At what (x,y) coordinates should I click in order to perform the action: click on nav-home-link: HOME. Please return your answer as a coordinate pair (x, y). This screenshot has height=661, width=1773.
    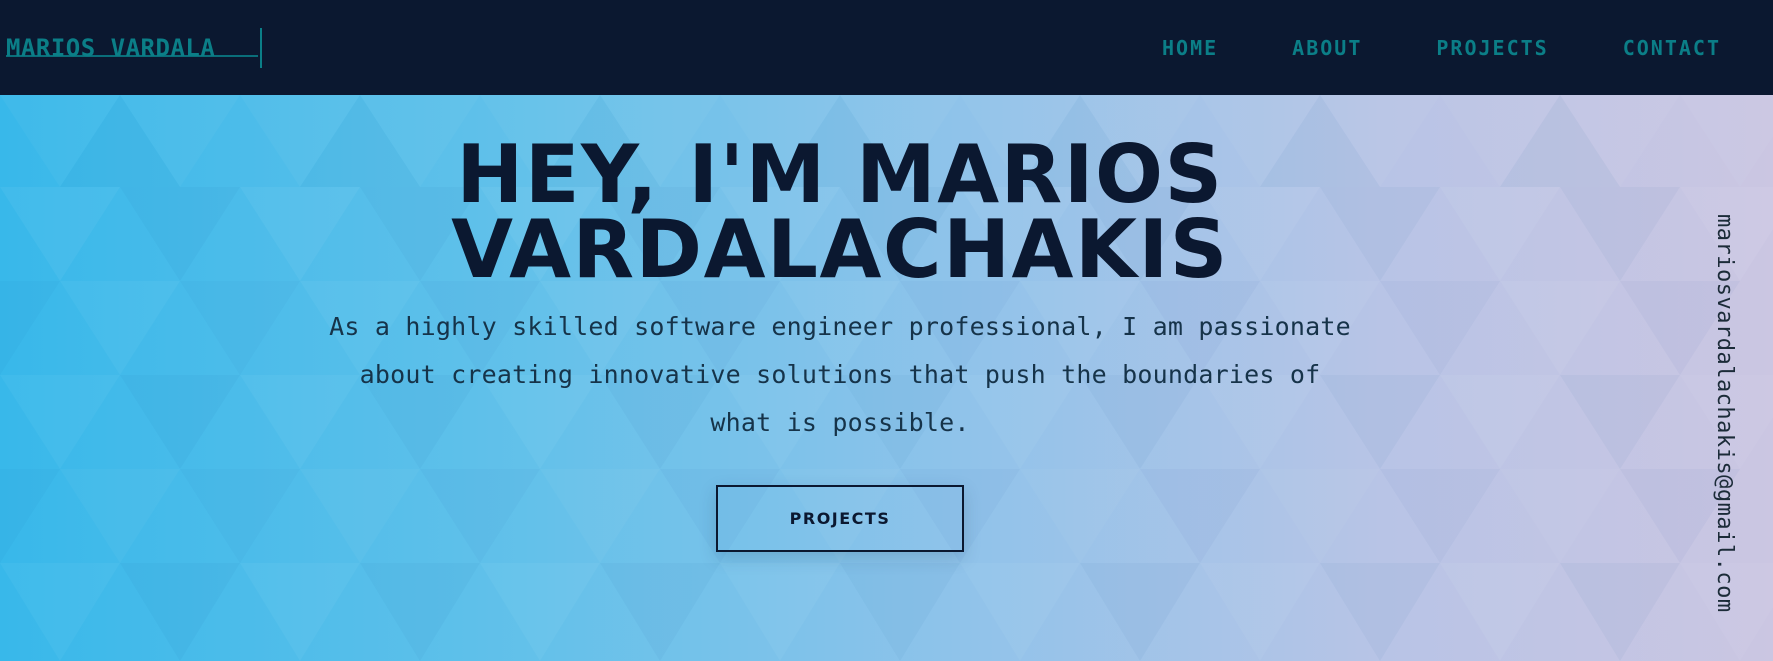
    Looking at the image, I should click on (1190, 48).